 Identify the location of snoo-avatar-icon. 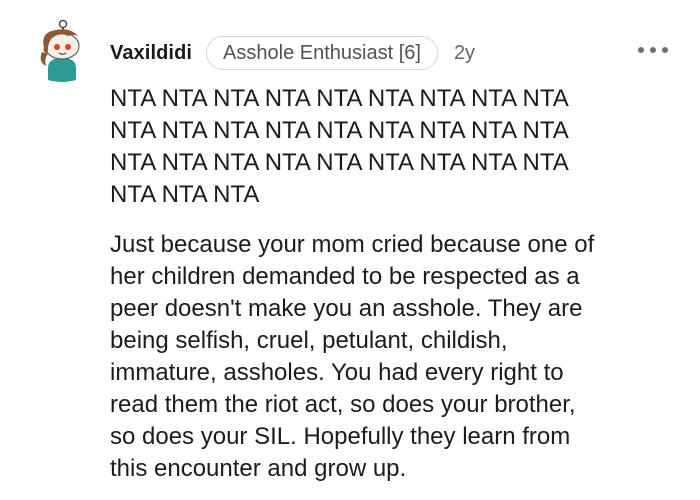
(60, 50).